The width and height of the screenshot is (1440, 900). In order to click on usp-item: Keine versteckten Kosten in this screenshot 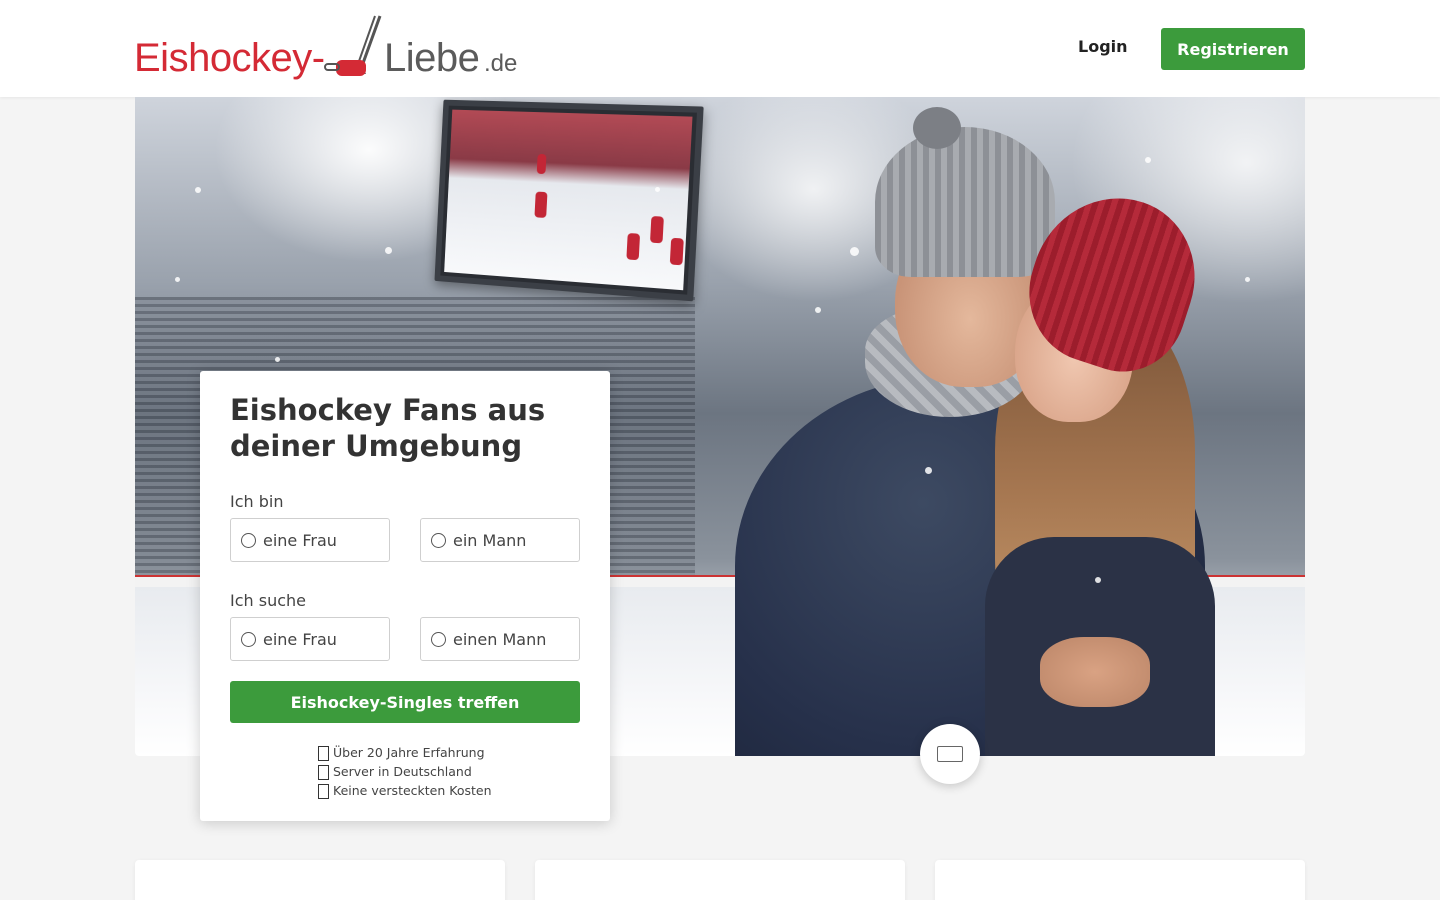, I will do `click(405, 790)`.